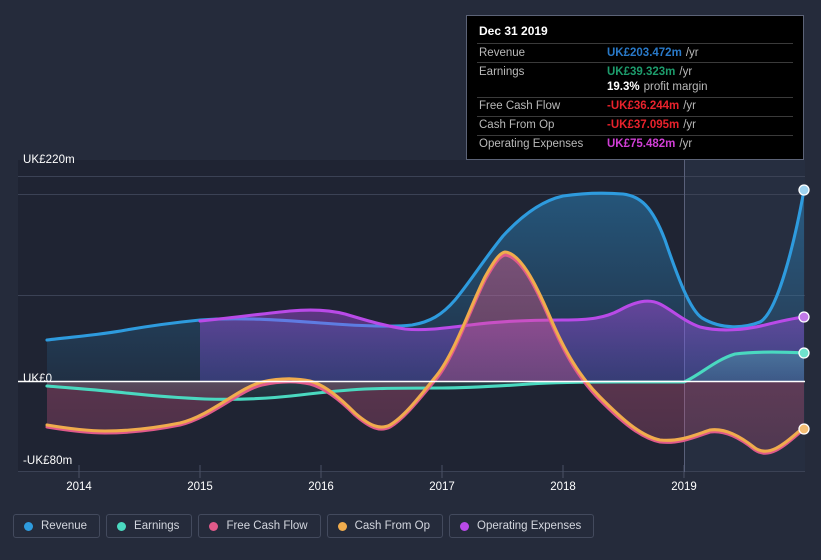 This screenshot has width=821, height=560. I want to click on tooltip-label-earnings: Earnings, so click(502, 71).